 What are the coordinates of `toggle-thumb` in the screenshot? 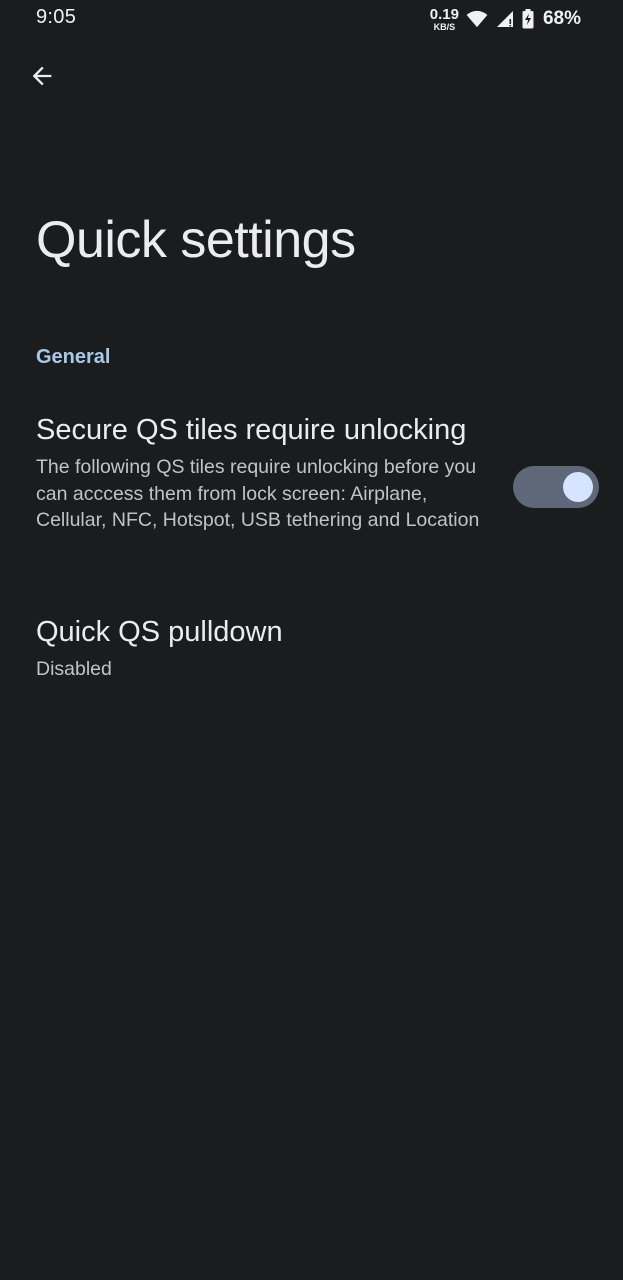 It's located at (578, 487).